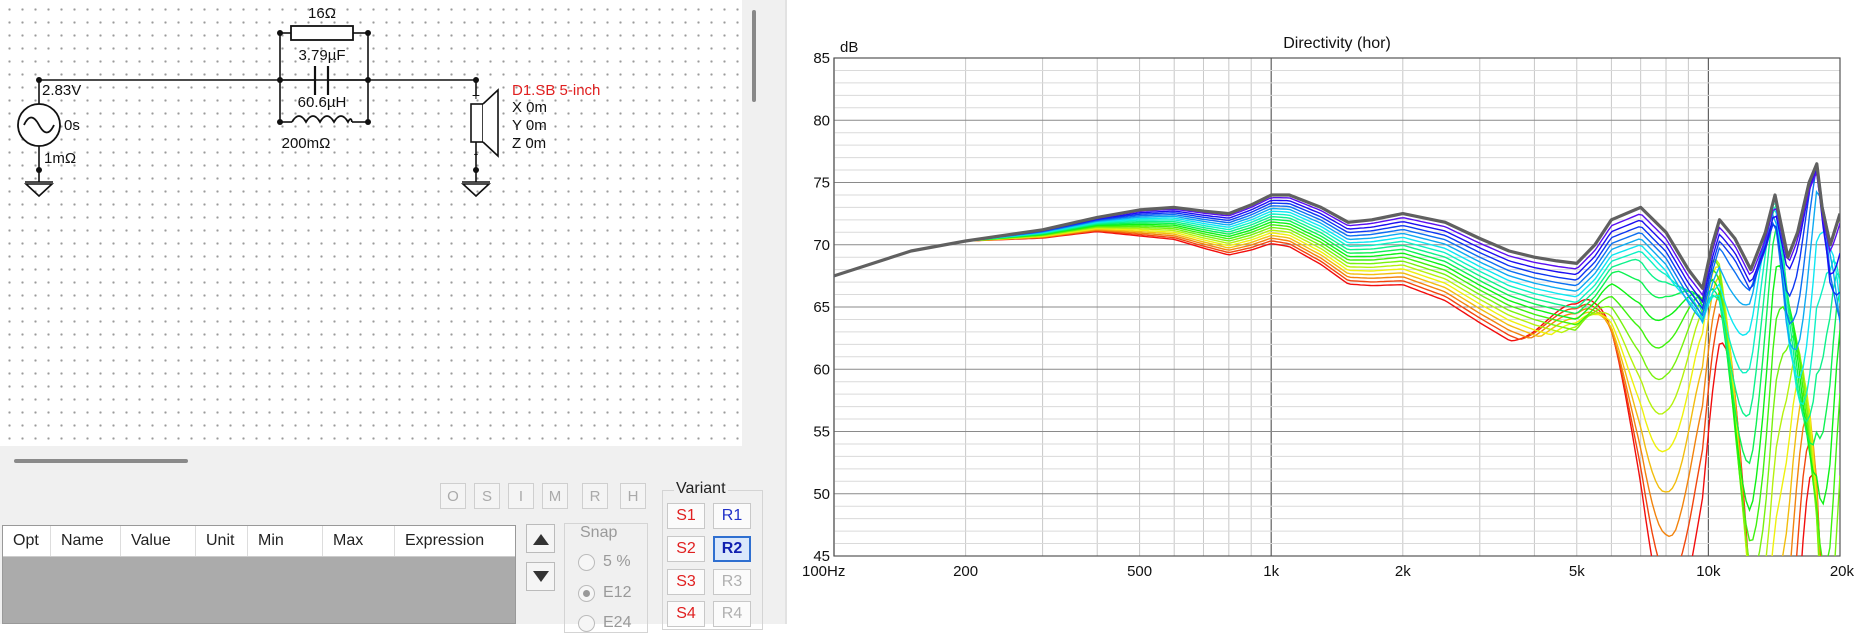 This screenshot has width=1874, height=633. I want to click on y-tick-label: 70, so click(821, 245).